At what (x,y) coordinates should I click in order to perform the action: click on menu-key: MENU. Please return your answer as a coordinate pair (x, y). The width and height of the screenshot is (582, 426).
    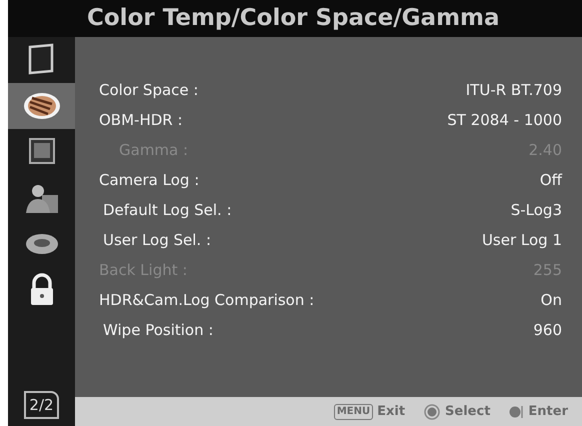
    Looking at the image, I should click on (354, 412).